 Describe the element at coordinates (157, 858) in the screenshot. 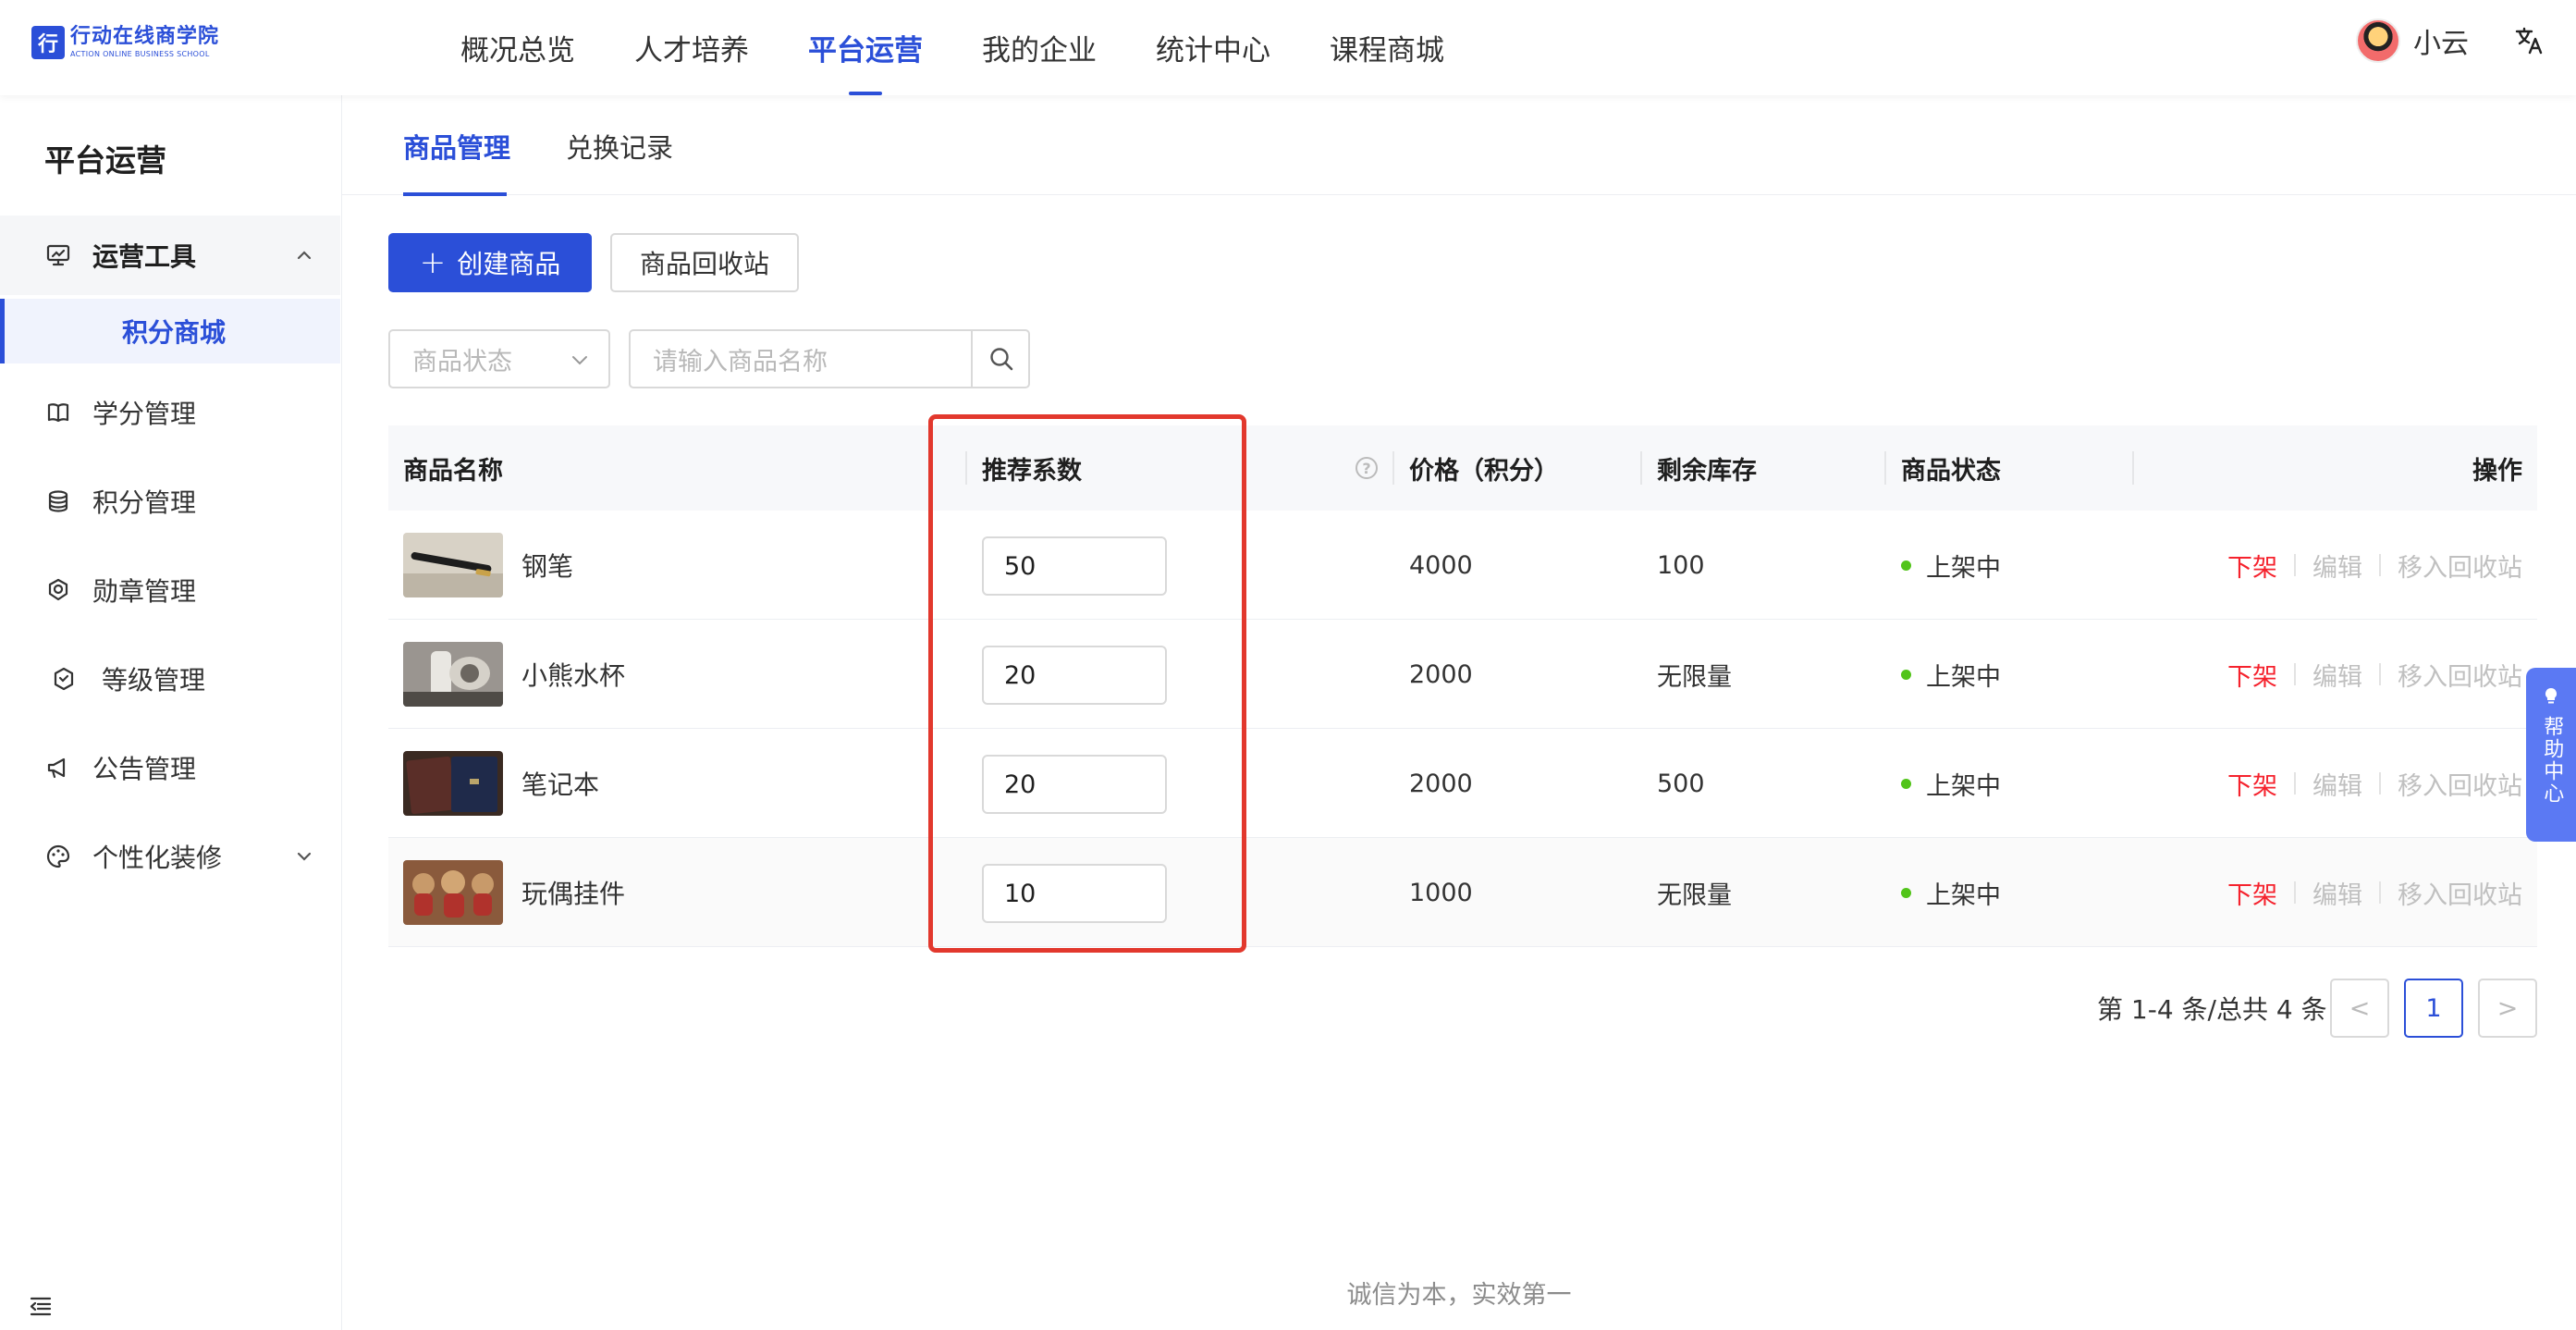

I see `sidebar-item-label: 个性化装修` at that location.